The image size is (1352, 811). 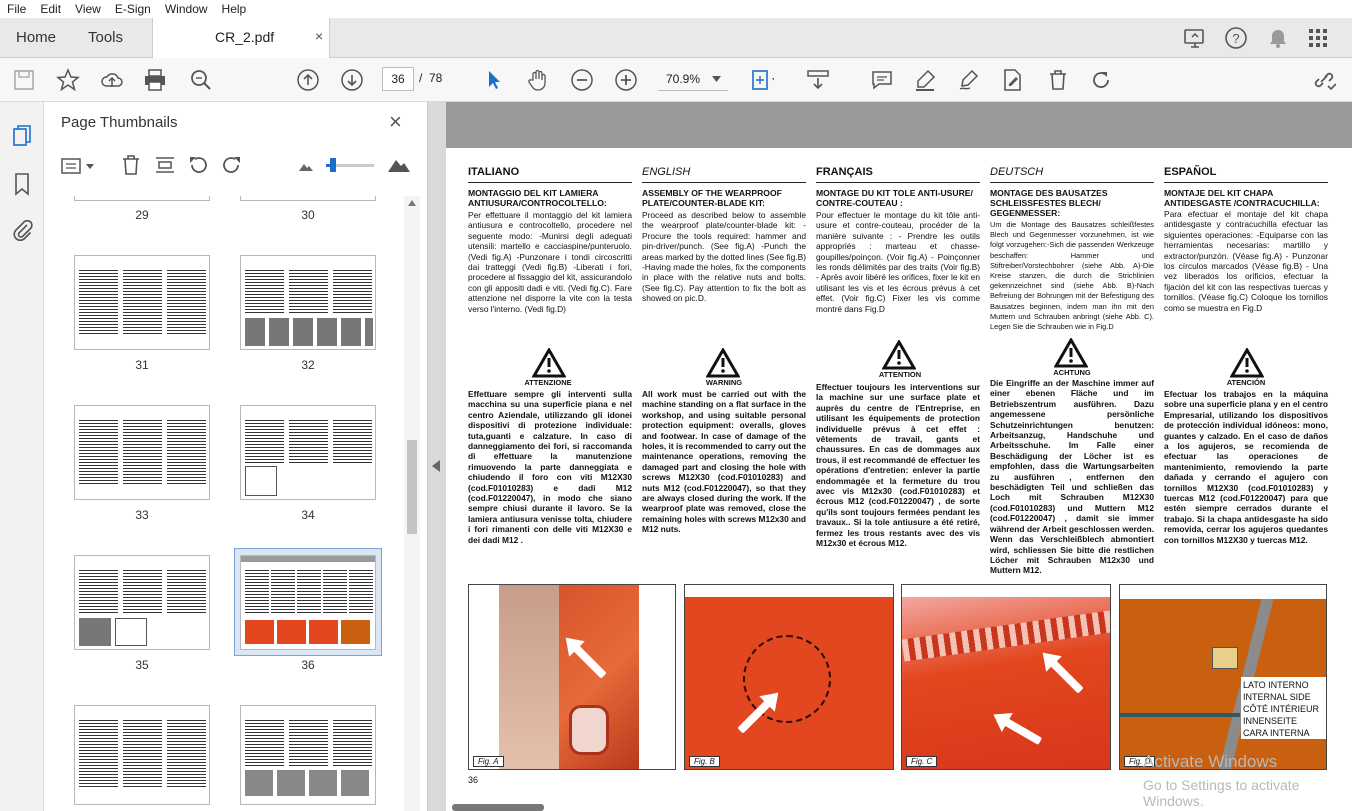 What do you see at coordinates (548, 382) in the screenshot?
I see `warning-label: ATTENZIONE` at bounding box center [548, 382].